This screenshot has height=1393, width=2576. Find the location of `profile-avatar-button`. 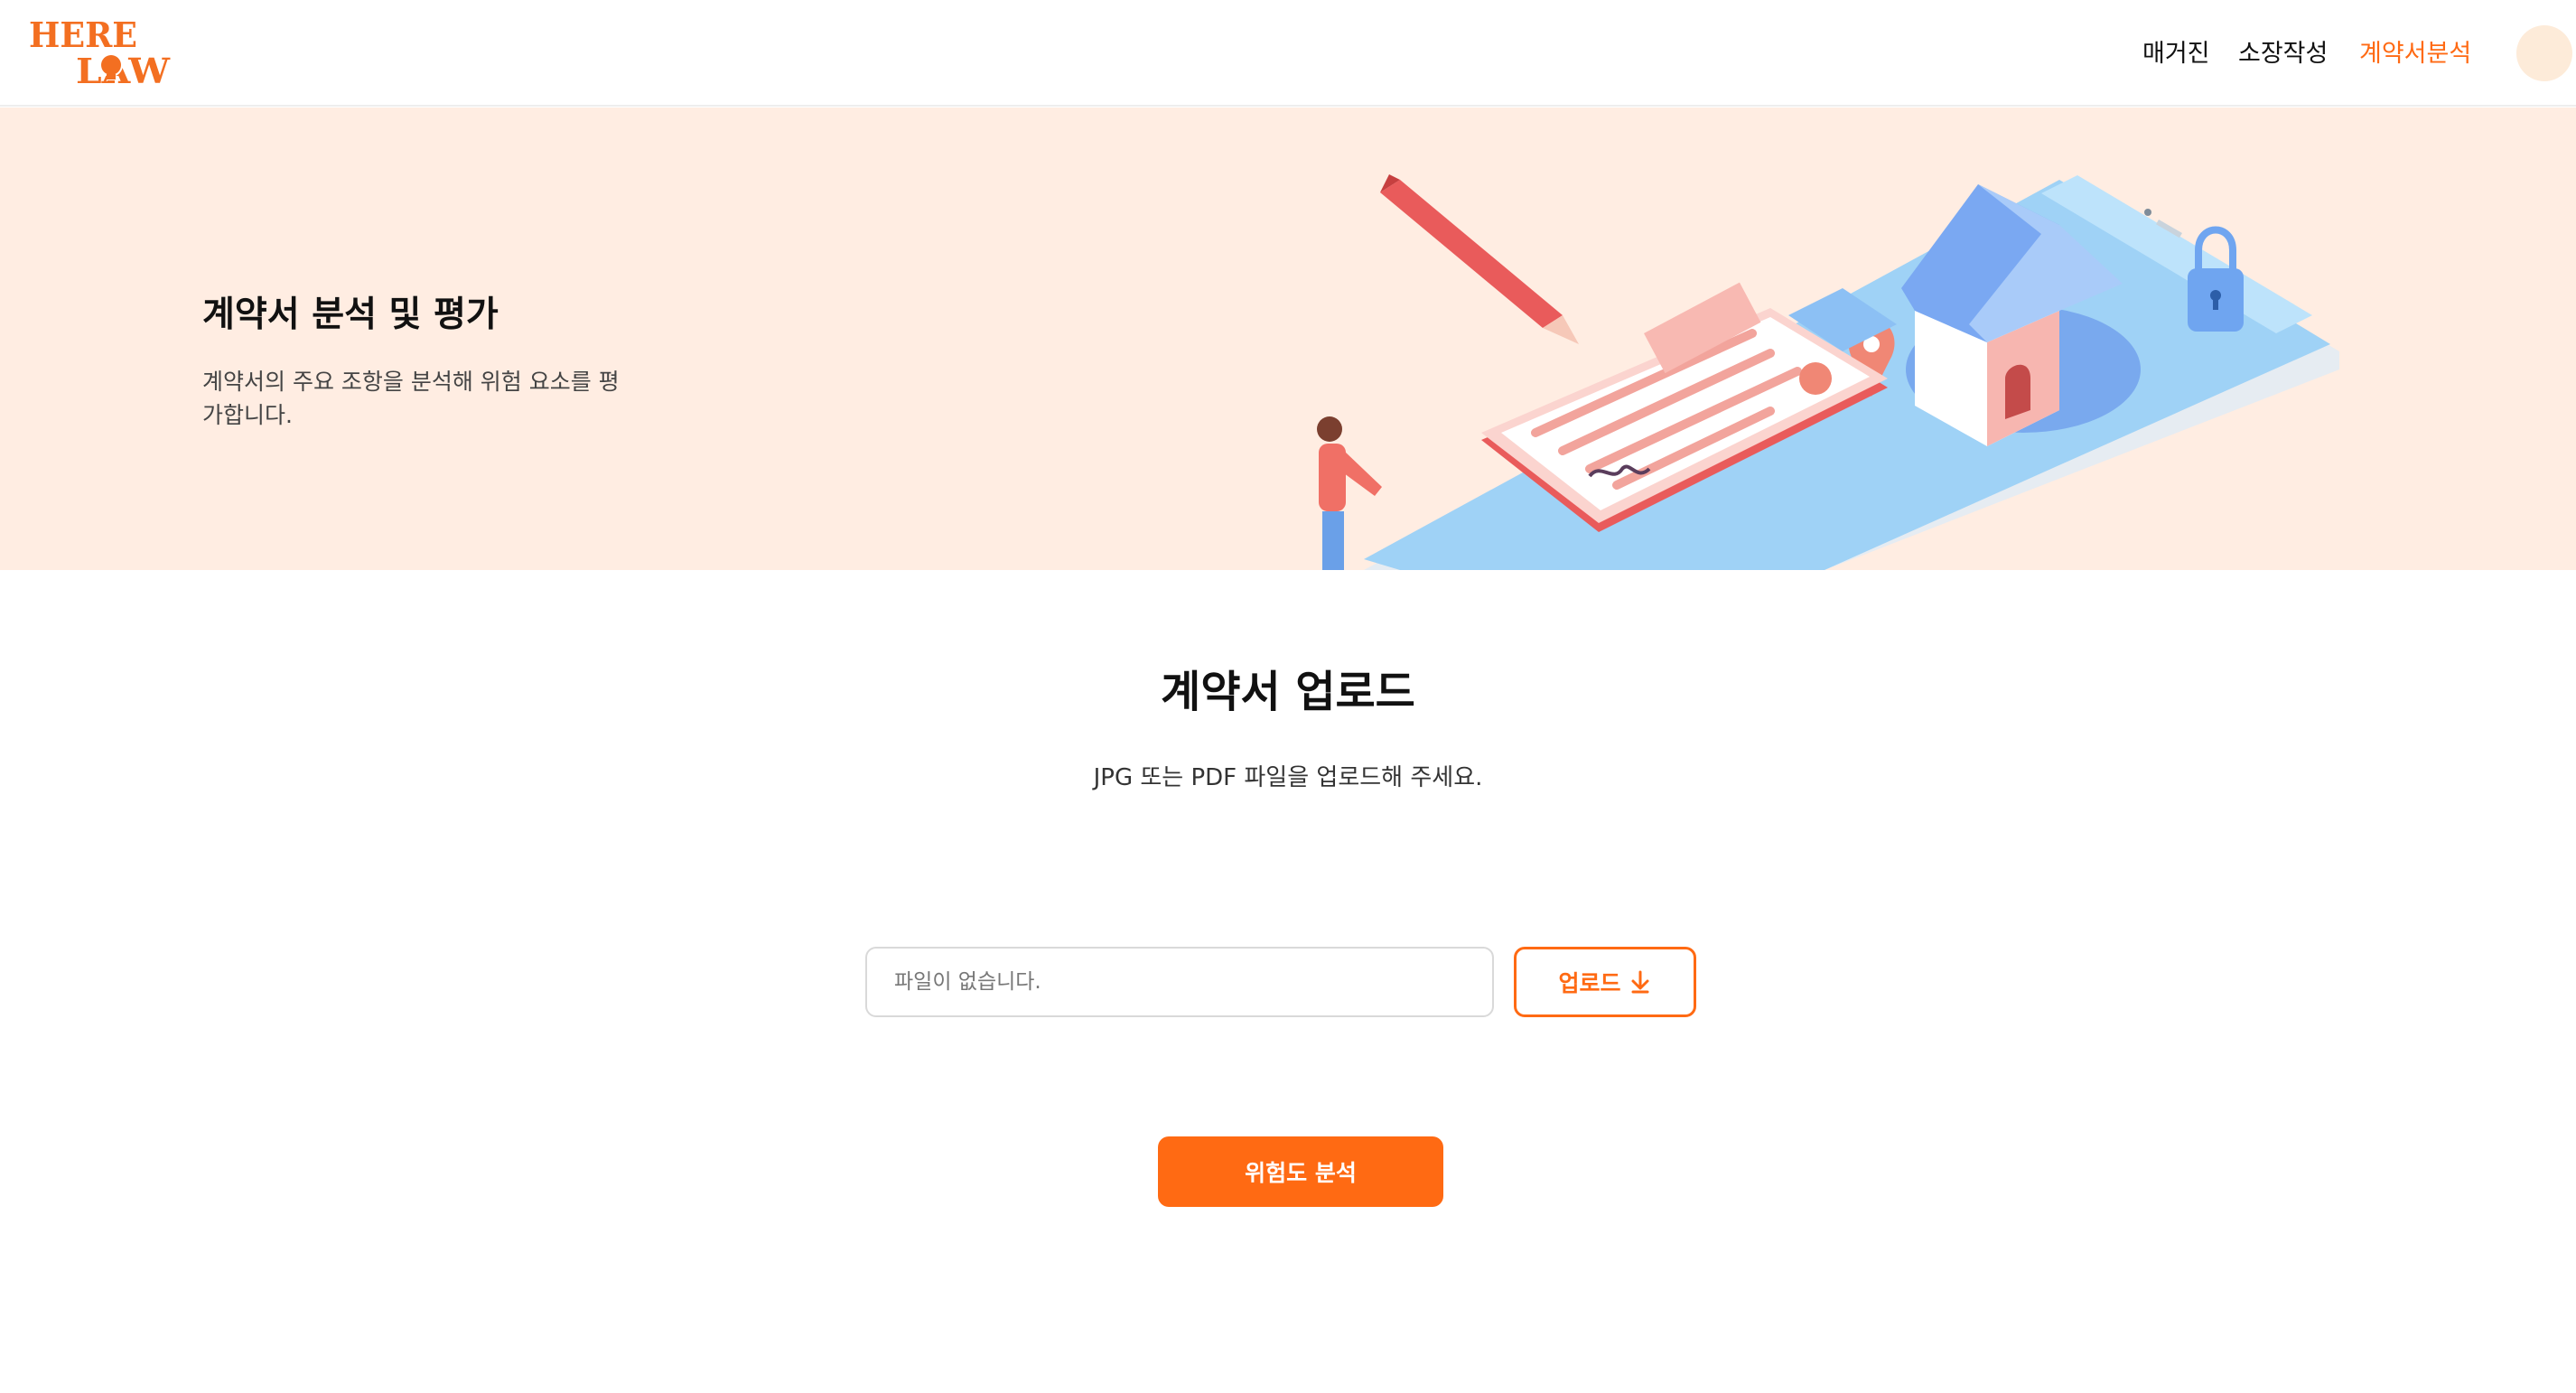

profile-avatar-button is located at coordinates (2544, 53).